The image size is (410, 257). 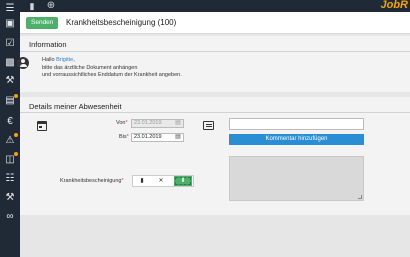 I want to click on to-date-picker-icon: ▤, so click(x=178, y=137).